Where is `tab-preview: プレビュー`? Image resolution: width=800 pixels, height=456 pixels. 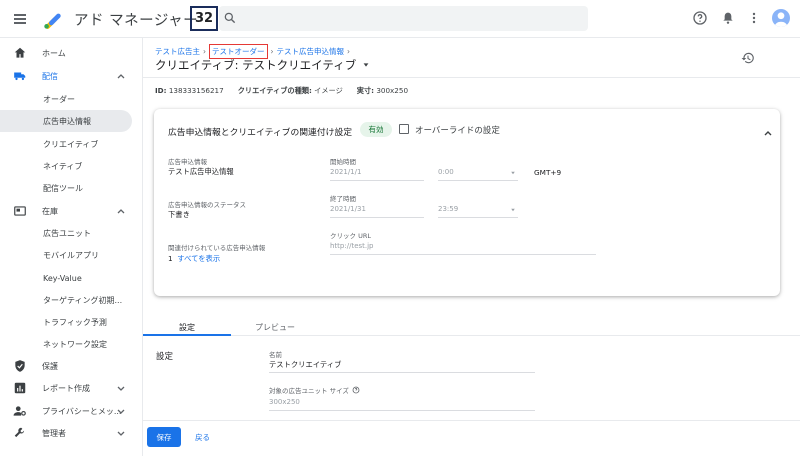
tab-preview: プレビュー is located at coordinates (275, 327).